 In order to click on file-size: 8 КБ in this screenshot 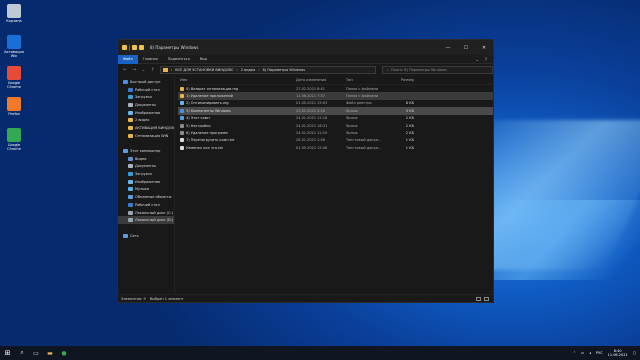, I will do `click(409, 103)`.